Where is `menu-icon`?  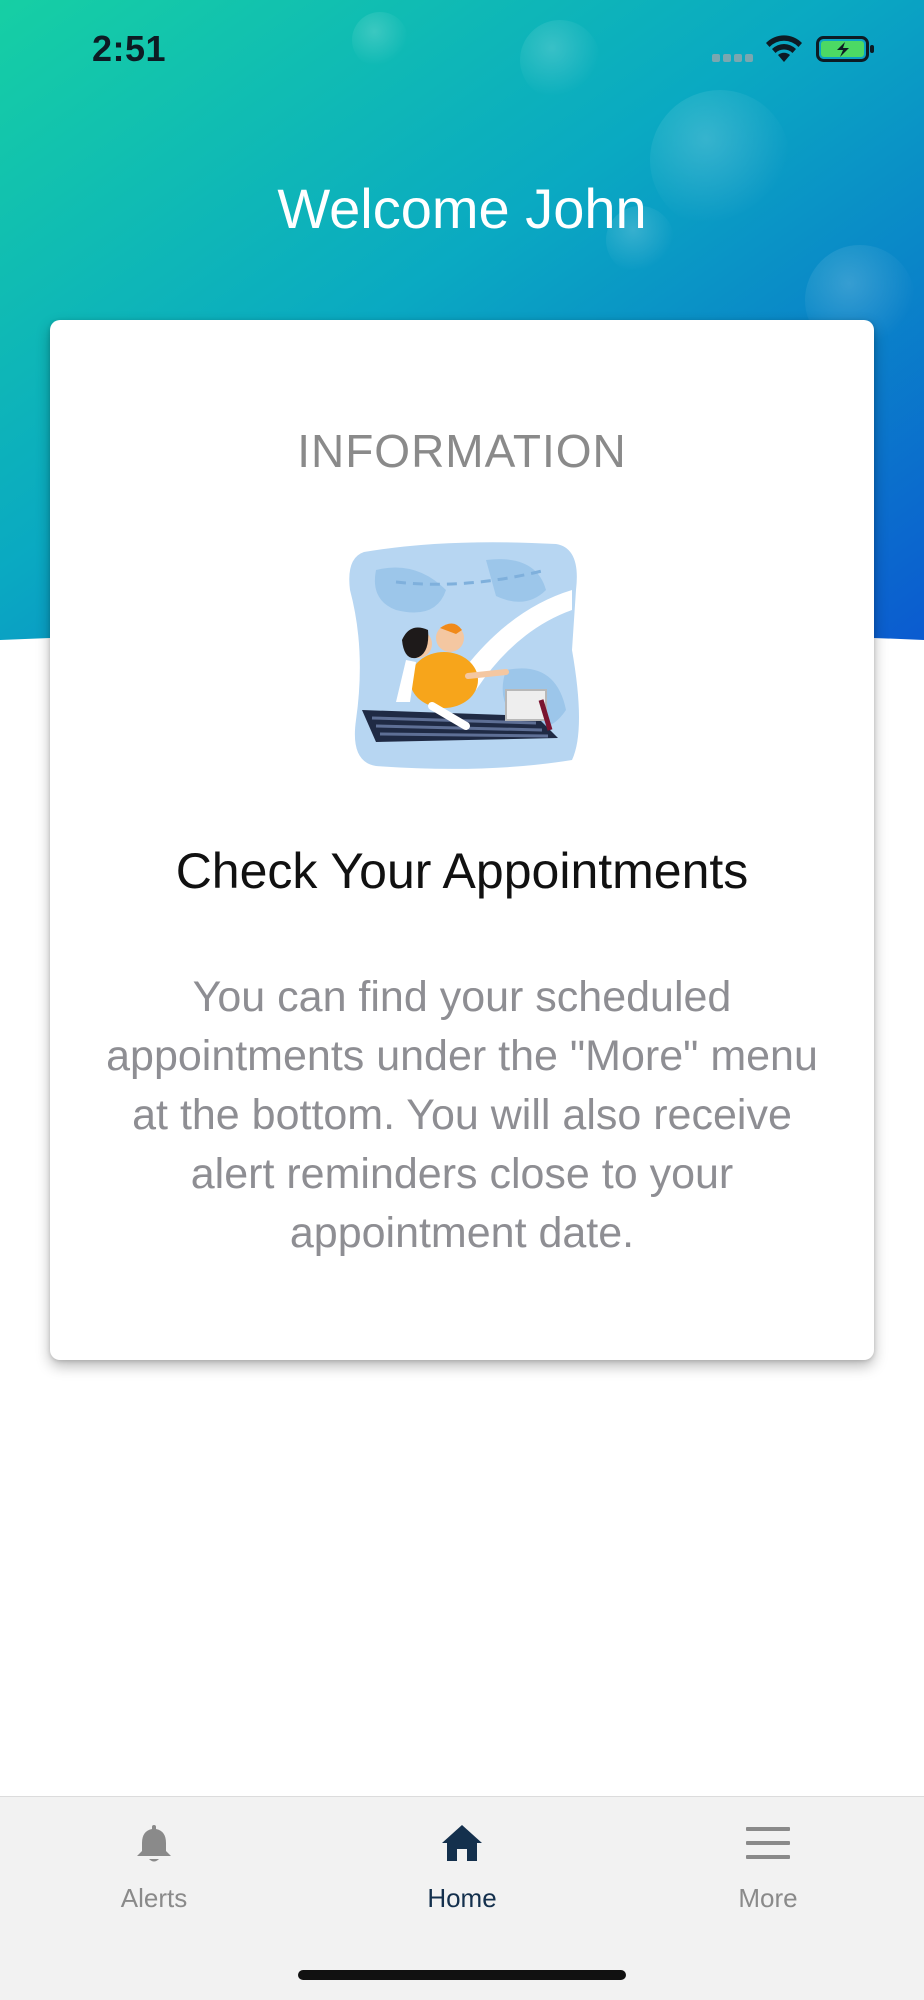
menu-icon is located at coordinates (768, 1843).